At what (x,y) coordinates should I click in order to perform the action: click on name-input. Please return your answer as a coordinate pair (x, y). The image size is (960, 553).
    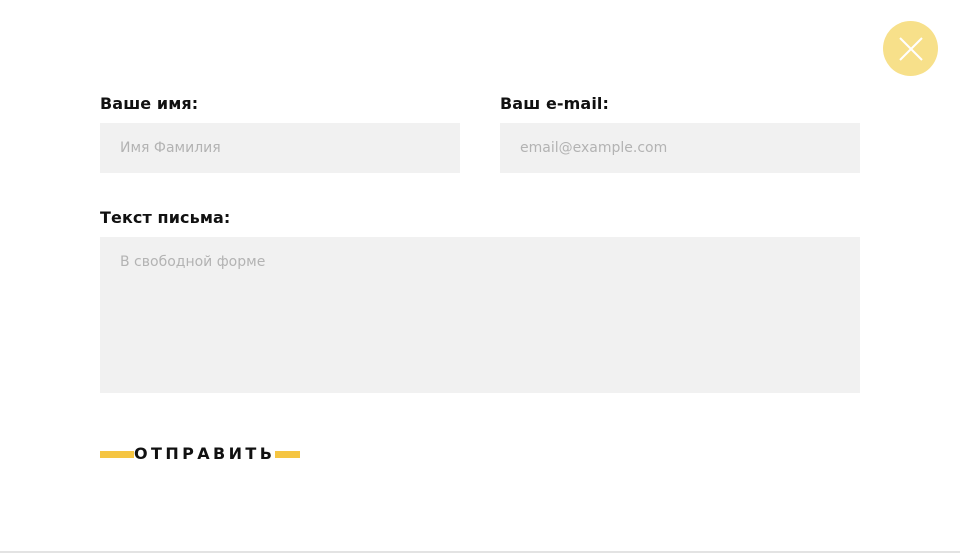
    Looking at the image, I should click on (280, 148).